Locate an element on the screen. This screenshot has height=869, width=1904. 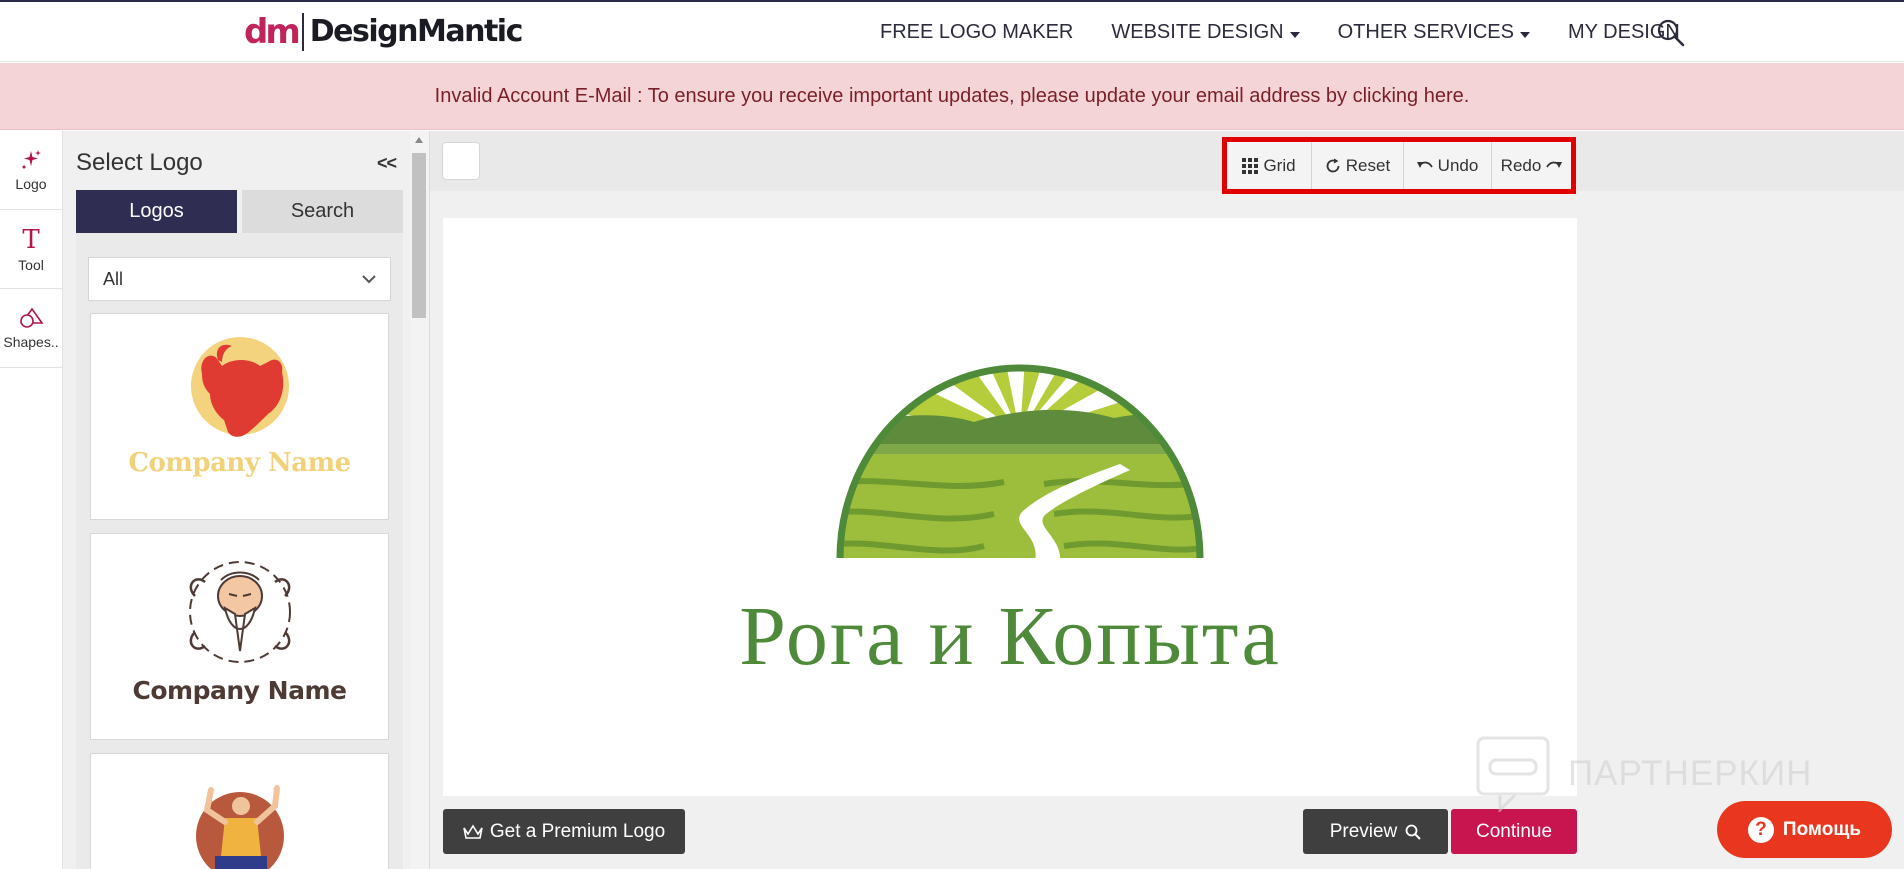
rail-item-shapes: Shapes.. is located at coordinates (31, 328).